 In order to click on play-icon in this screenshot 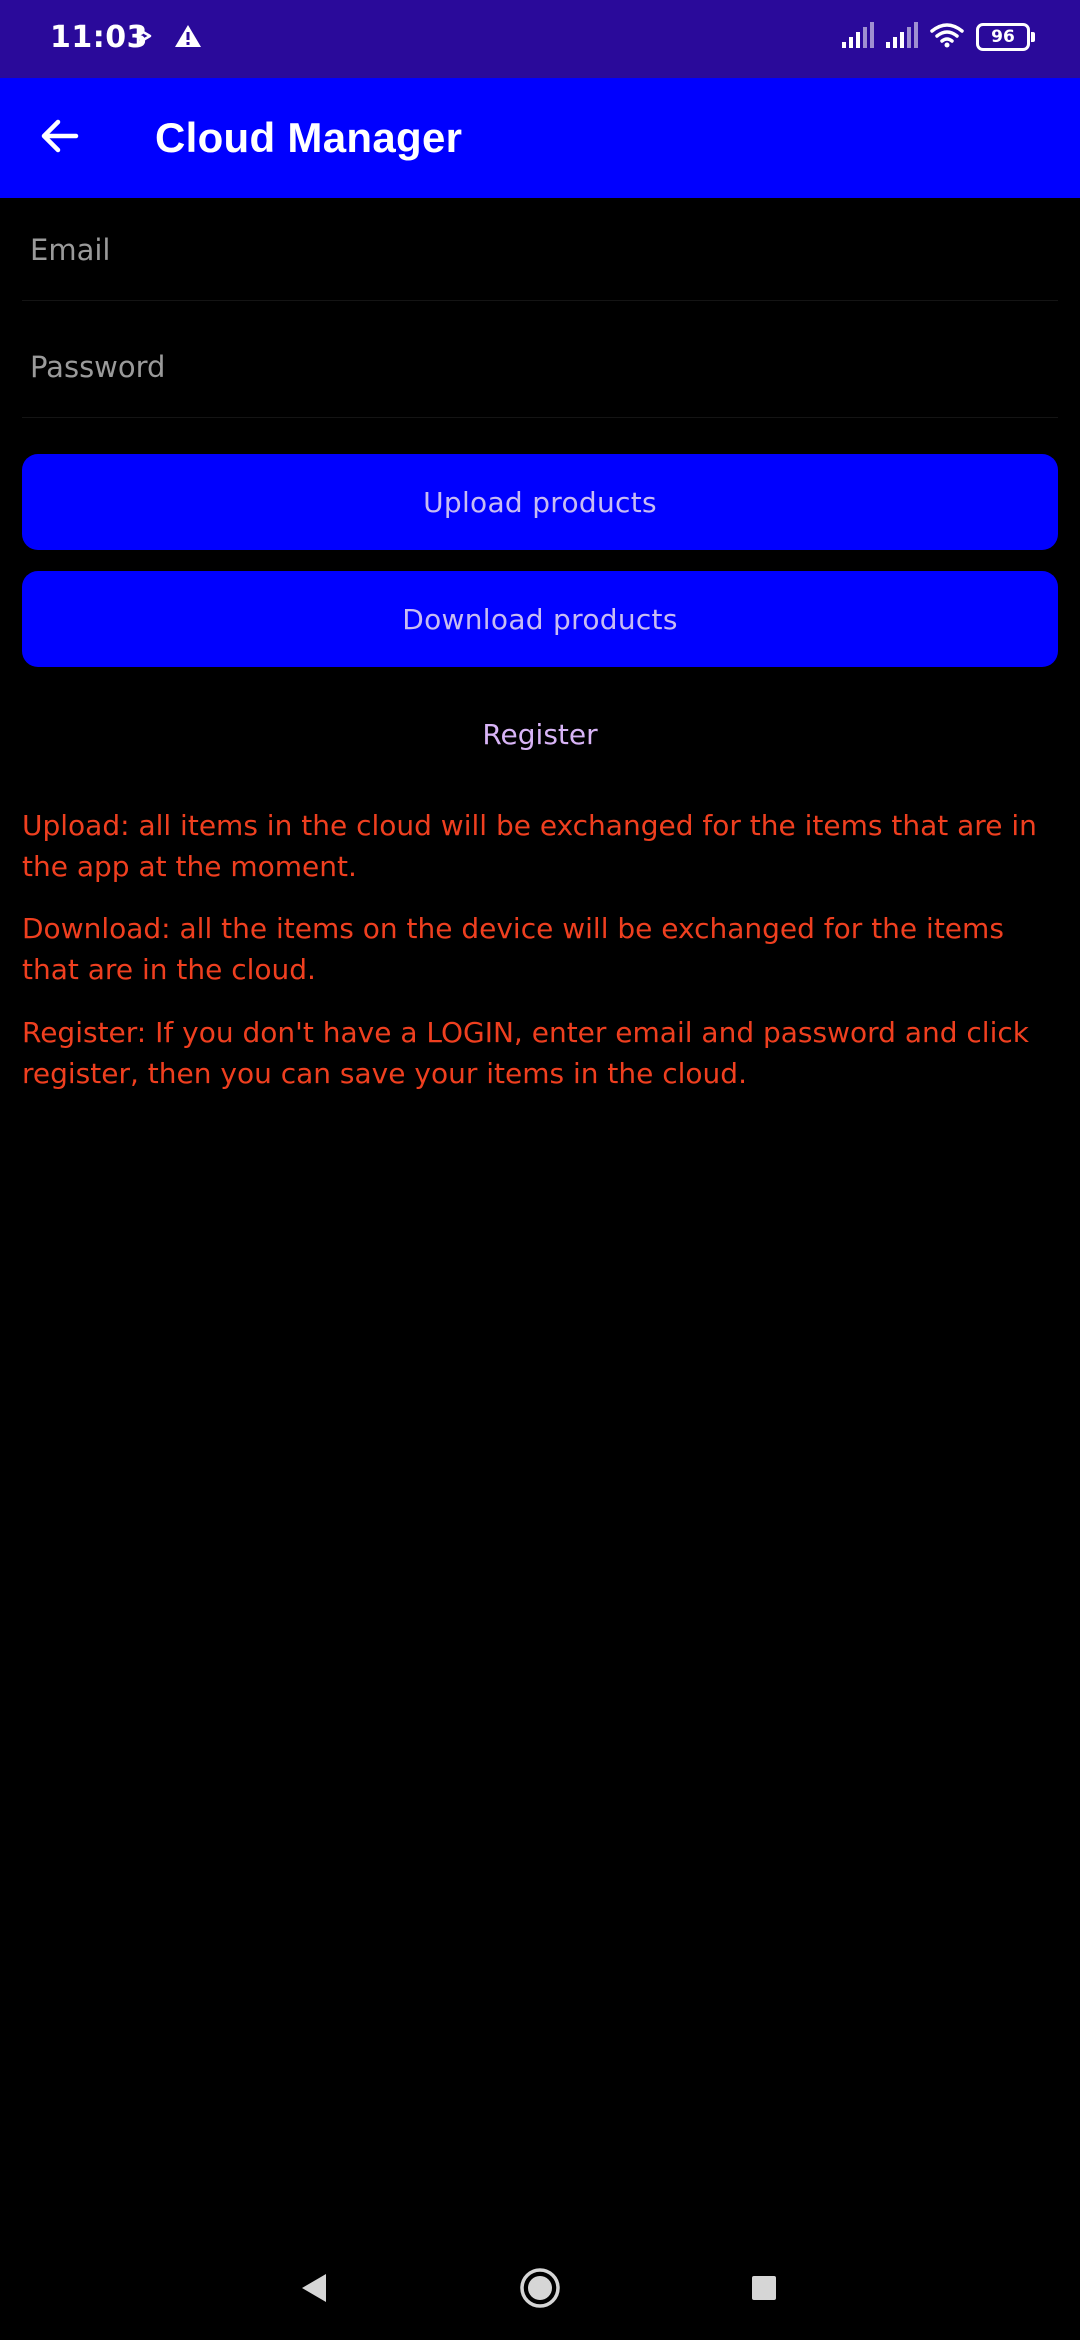, I will do `click(144, 38)`.